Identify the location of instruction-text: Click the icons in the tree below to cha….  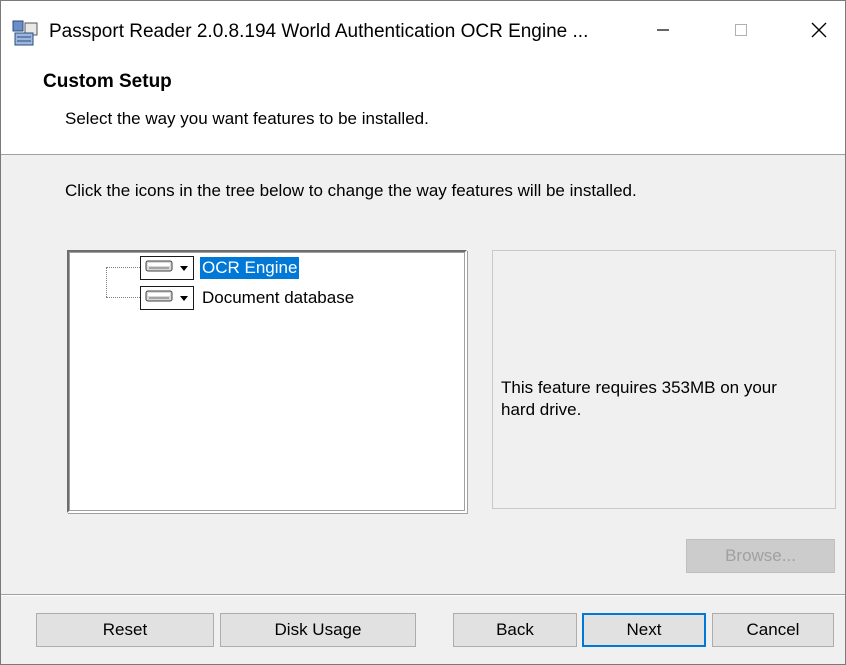
(351, 190).